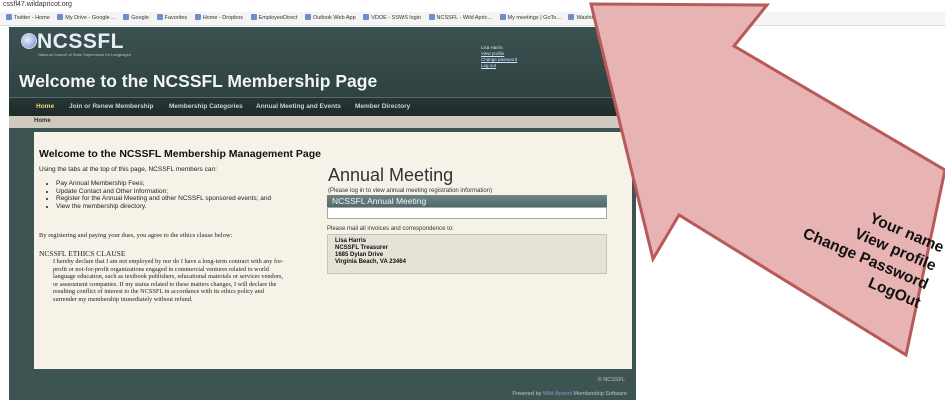 The width and height of the screenshot is (945, 400). I want to click on bookmark-item: EmployeeDirect, so click(273, 18).